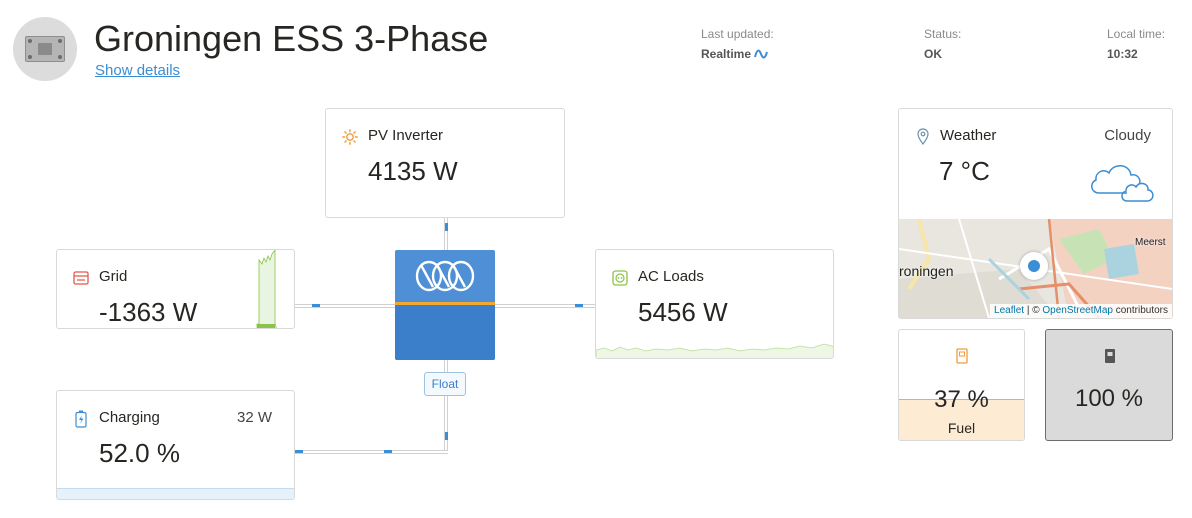 This screenshot has width=1192, height=518. Describe the element at coordinates (445, 384) in the screenshot. I see `inverter-state-badge: Float` at that location.